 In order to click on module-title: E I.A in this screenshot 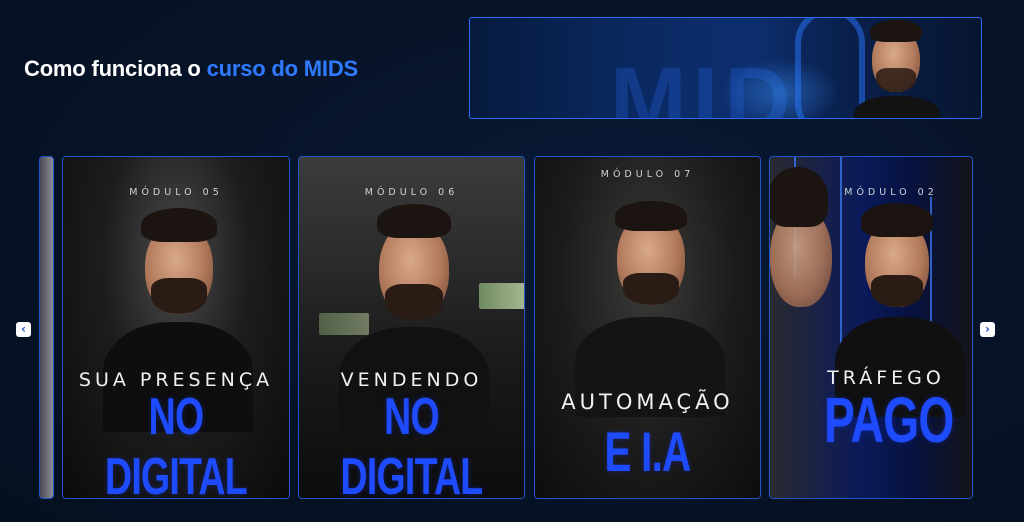, I will do `click(647, 451)`.